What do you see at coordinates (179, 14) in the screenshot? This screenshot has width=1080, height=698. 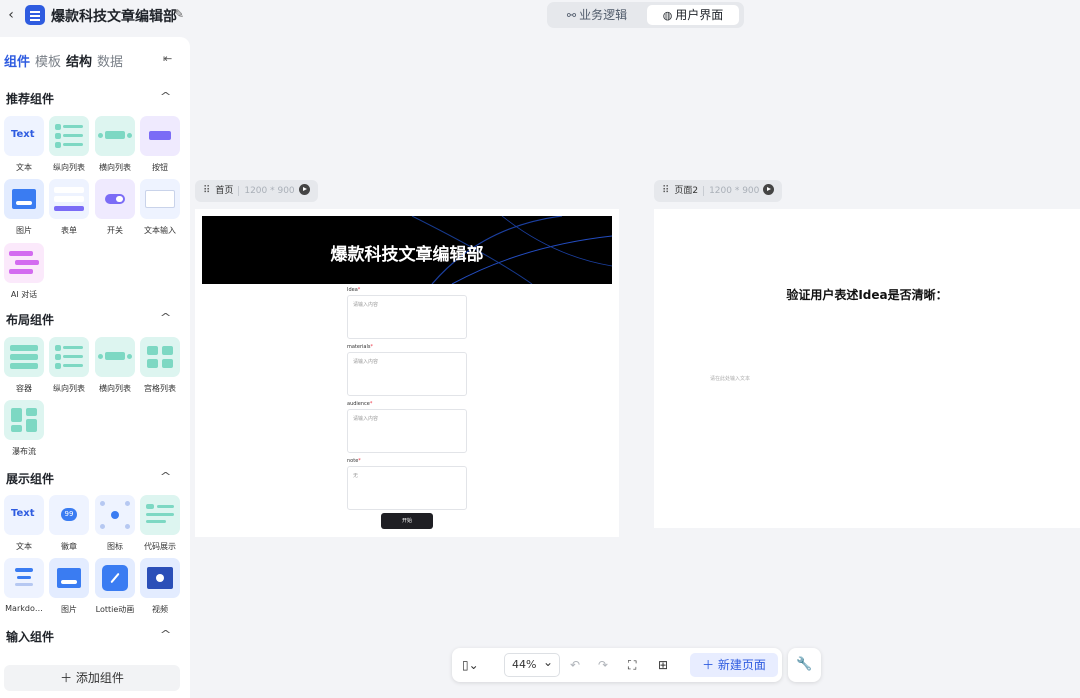 I see `edit-icon: ✎` at bounding box center [179, 14].